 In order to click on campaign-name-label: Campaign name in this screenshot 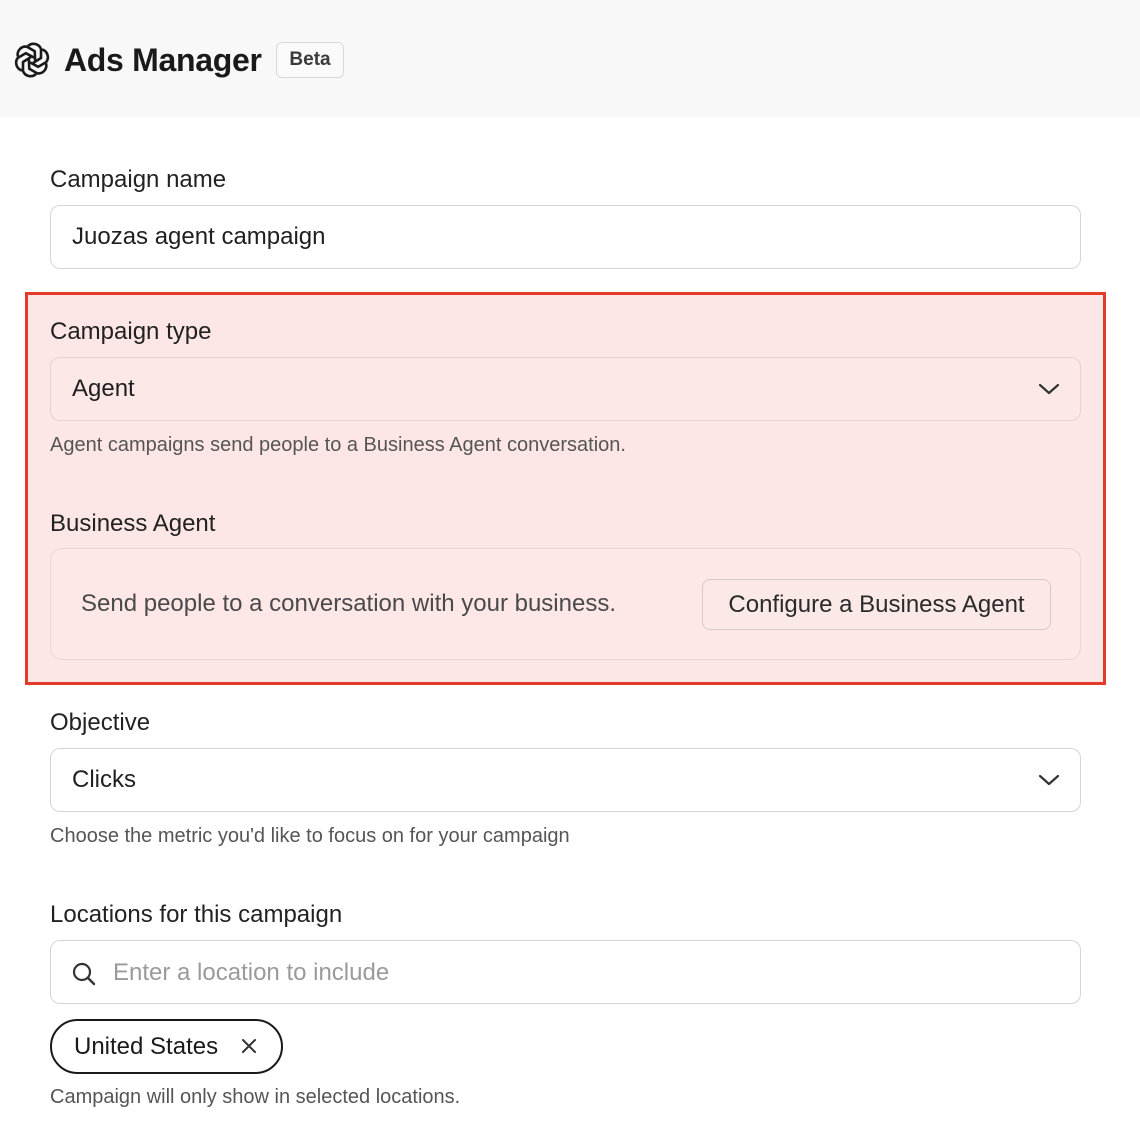, I will do `click(138, 179)`.